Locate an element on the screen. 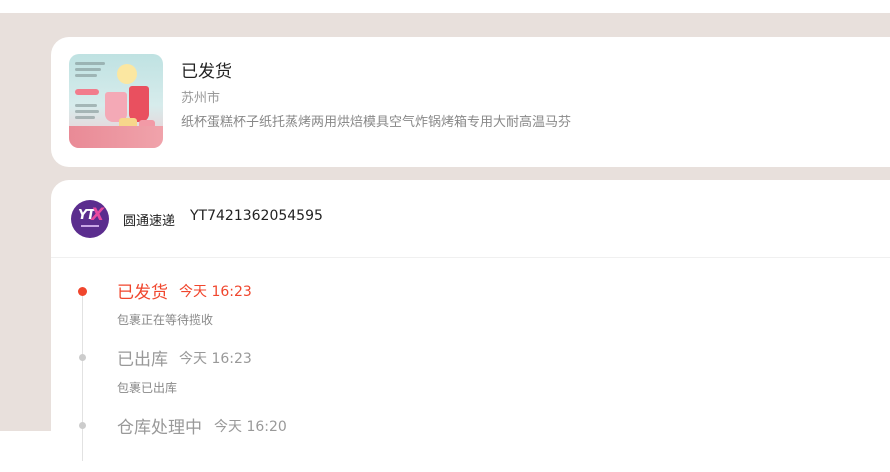  product-name: 纸杯蛋糕杯子纸托蒸烤两用烘焙模具空气炸锅烤箱专用大耐高温马芬 is located at coordinates (376, 120).